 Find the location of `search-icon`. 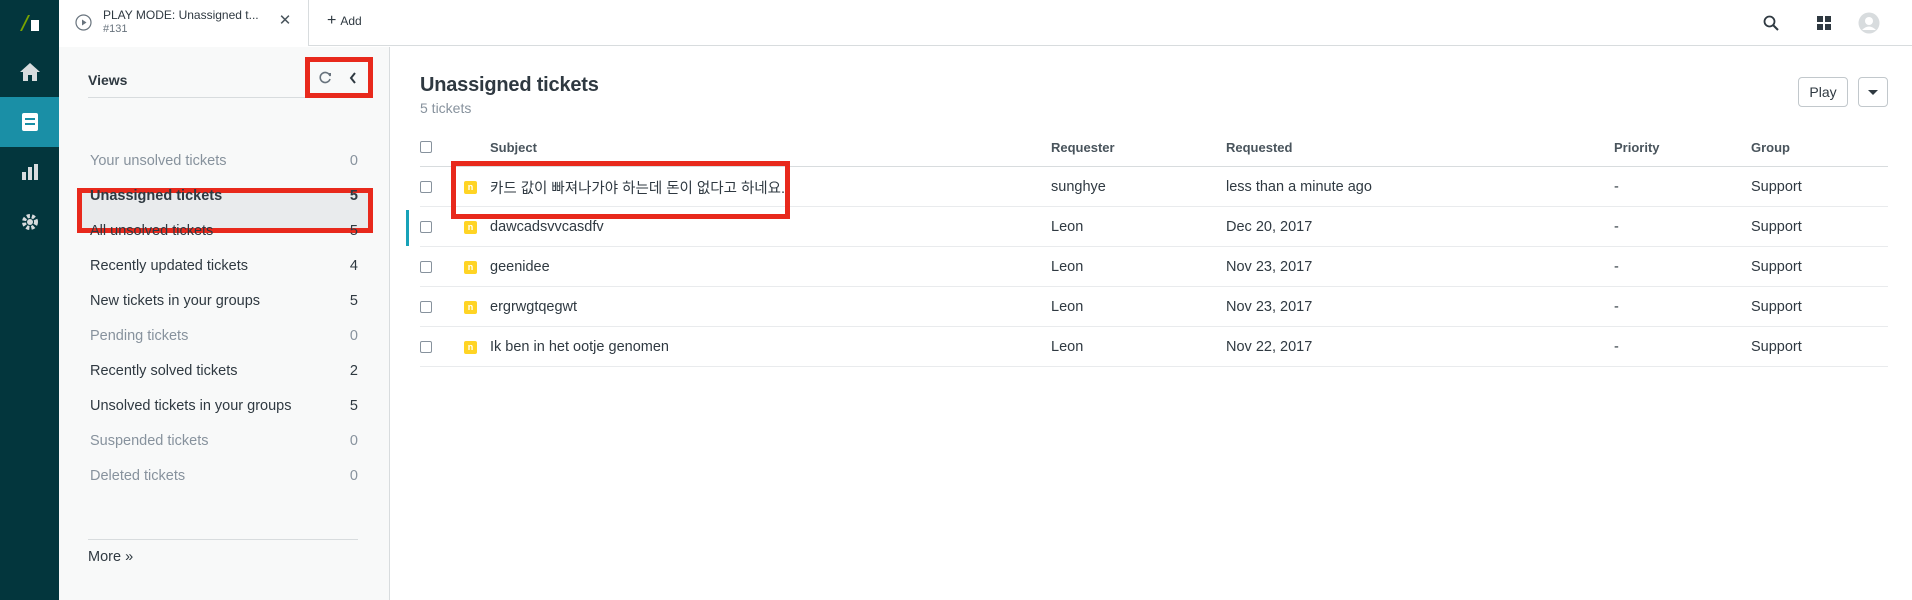

search-icon is located at coordinates (1771, 23).